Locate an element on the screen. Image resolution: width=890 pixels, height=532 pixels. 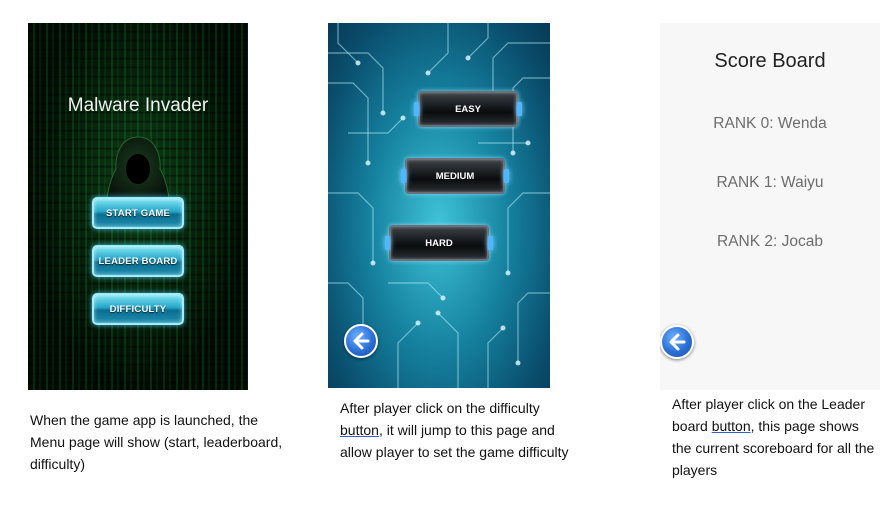
hard-button: HARD is located at coordinates (439, 243).